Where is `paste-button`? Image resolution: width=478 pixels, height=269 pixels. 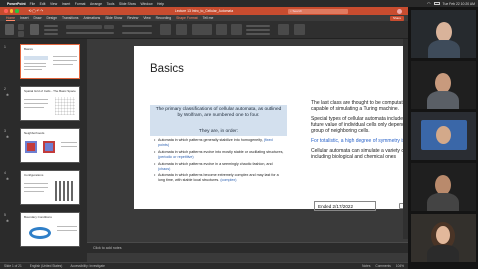 paste-button is located at coordinates (9, 29).